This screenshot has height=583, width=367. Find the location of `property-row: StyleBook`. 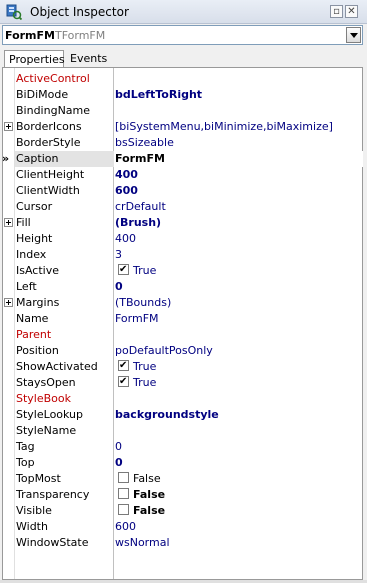

property-row: StyleBook is located at coordinates (182, 399).